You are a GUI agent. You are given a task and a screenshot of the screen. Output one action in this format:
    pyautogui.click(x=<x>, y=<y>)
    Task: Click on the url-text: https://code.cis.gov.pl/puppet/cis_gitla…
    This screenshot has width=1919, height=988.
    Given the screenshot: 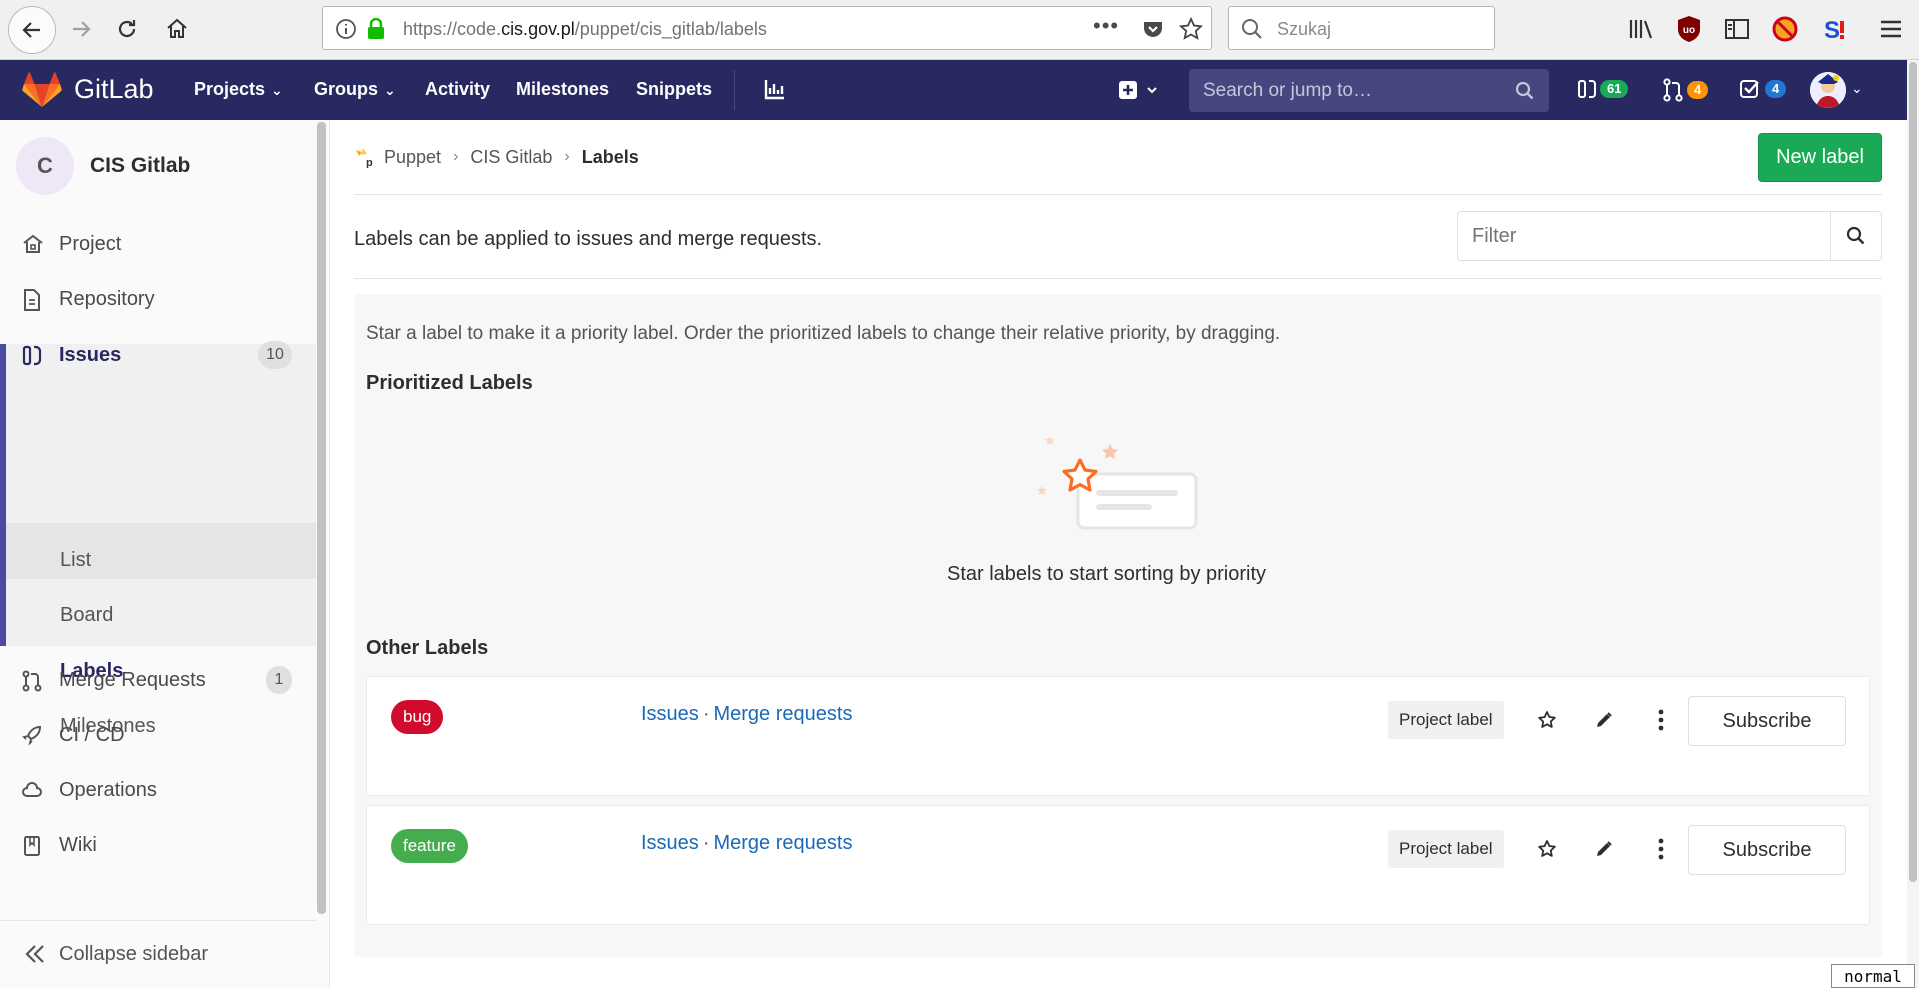 What is the action you would take?
    pyautogui.click(x=585, y=29)
    